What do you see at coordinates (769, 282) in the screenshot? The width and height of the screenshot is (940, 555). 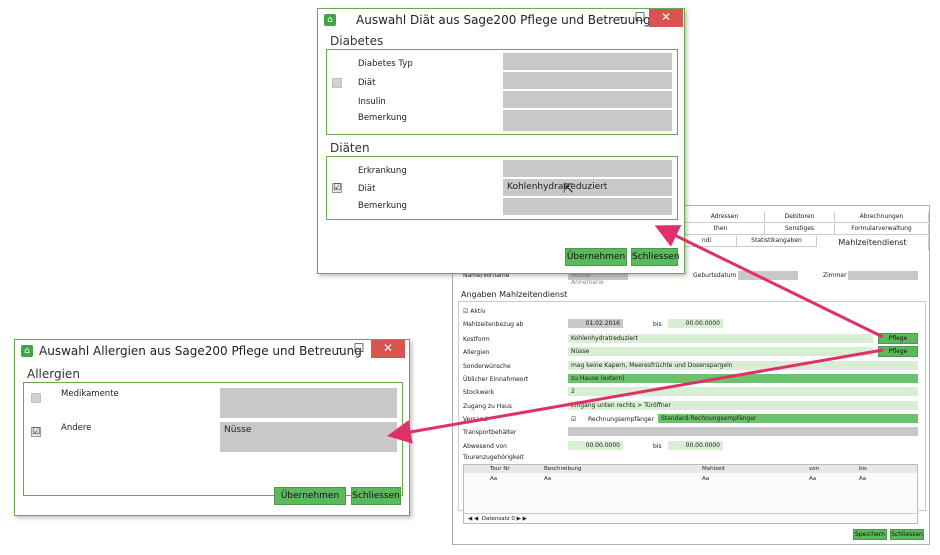 I see `arrow-to-diat-dialog` at bounding box center [769, 282].